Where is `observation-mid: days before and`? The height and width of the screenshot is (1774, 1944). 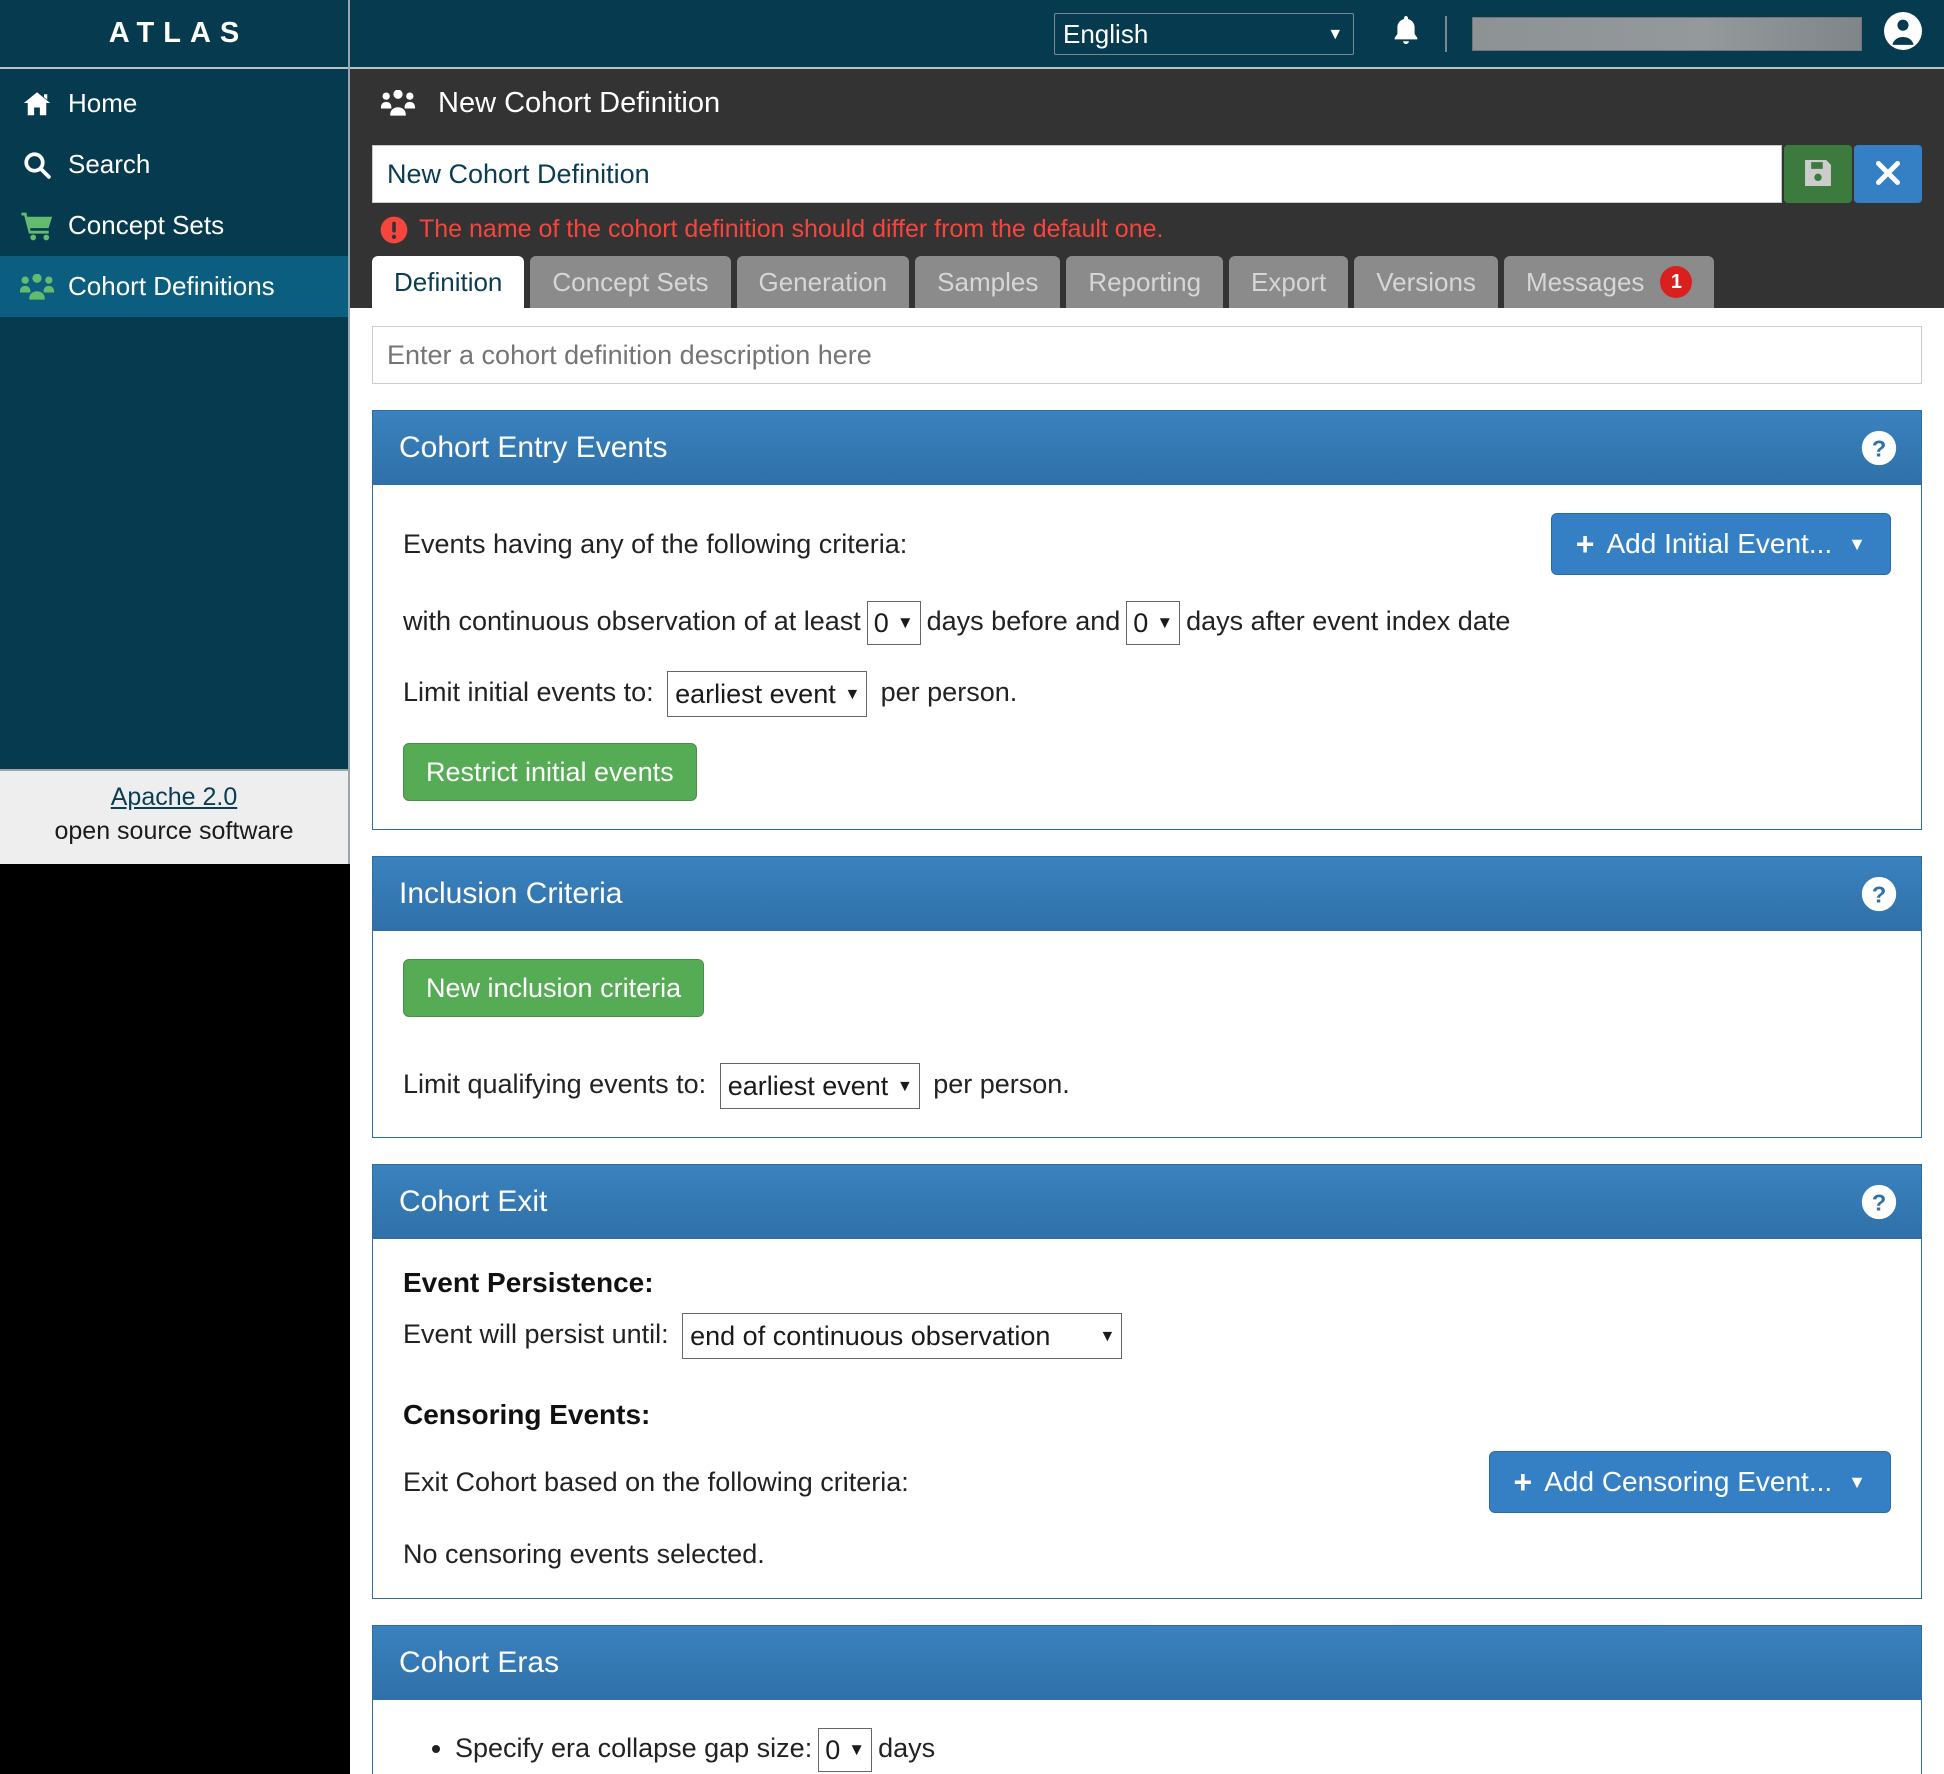 observation-mid: days before and is located at coordinates (1023, 621).